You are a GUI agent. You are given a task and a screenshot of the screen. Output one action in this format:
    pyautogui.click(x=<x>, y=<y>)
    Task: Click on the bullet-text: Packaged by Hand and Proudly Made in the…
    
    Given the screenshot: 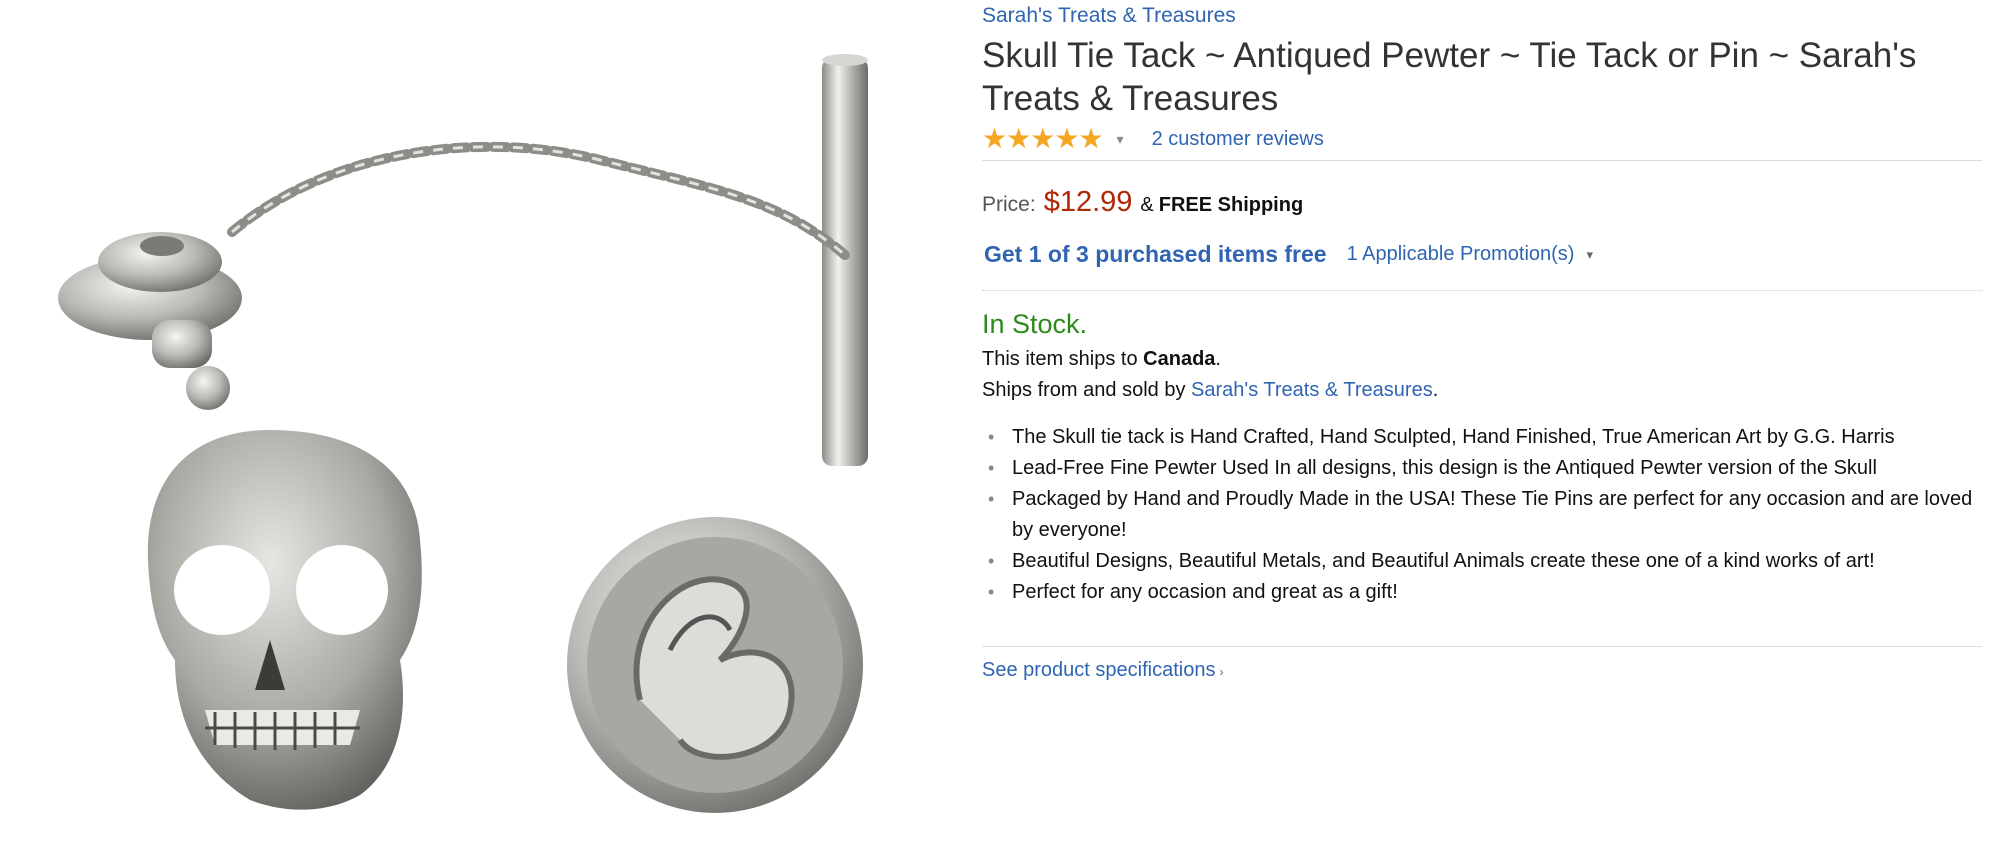 What is the action you would take?
    pyautogui.click(x=1492, y=514)
    